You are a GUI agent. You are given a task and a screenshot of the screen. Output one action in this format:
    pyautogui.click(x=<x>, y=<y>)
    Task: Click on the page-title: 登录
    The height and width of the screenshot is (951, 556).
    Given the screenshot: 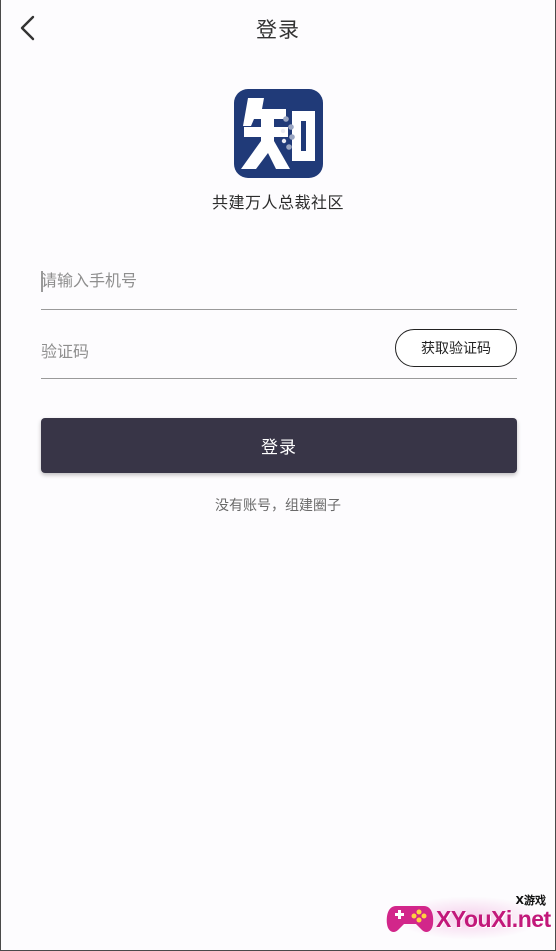 What is the action you would take?
    pyautogui.click(x=278, y=30)
    